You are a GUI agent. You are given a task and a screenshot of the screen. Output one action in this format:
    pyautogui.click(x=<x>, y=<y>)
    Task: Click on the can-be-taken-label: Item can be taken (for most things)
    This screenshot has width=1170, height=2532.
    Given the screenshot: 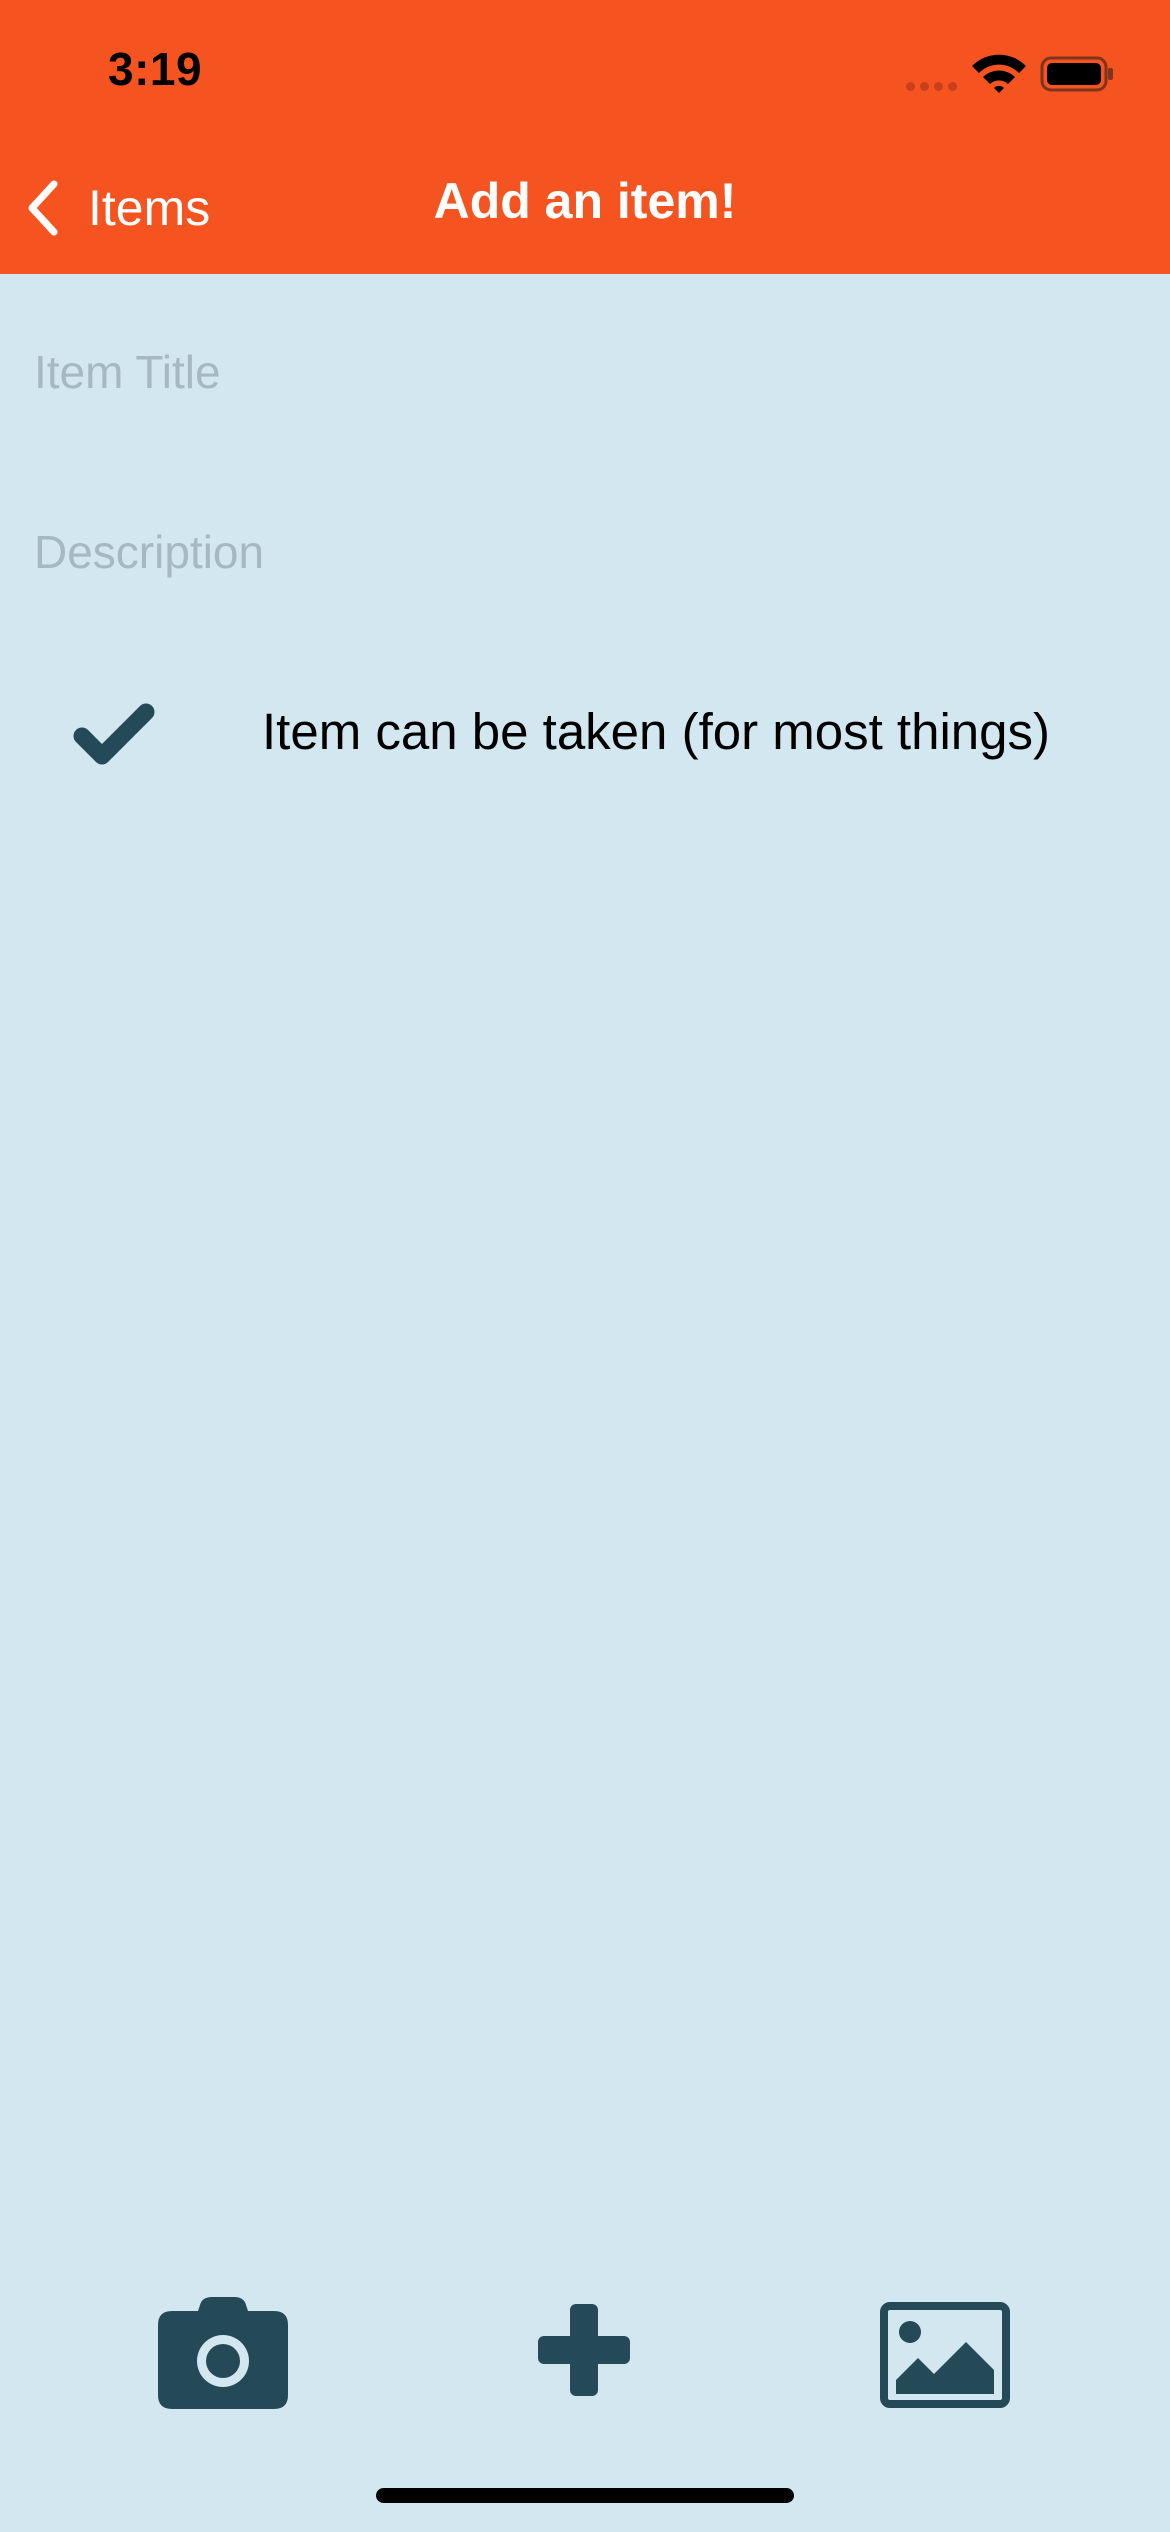 What is the action you would take?
    pyautogui.click(x=656, y=731)
    